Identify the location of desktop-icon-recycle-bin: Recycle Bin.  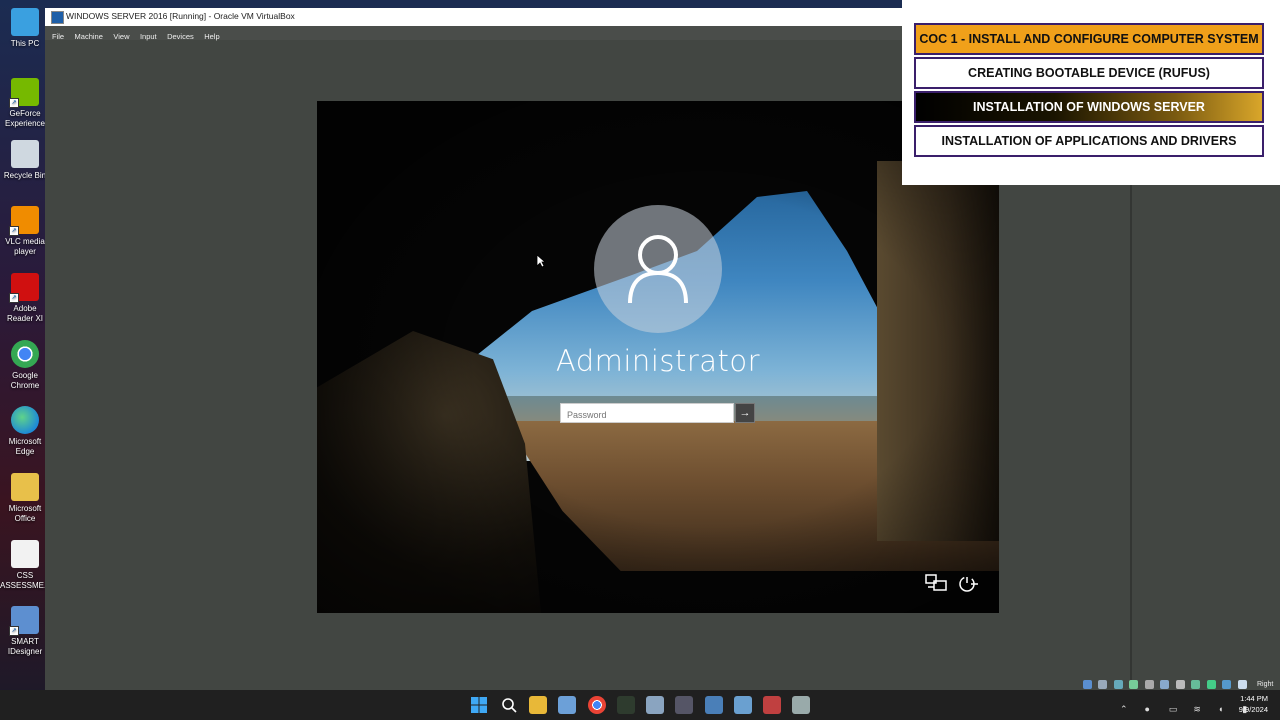
(25, 160).